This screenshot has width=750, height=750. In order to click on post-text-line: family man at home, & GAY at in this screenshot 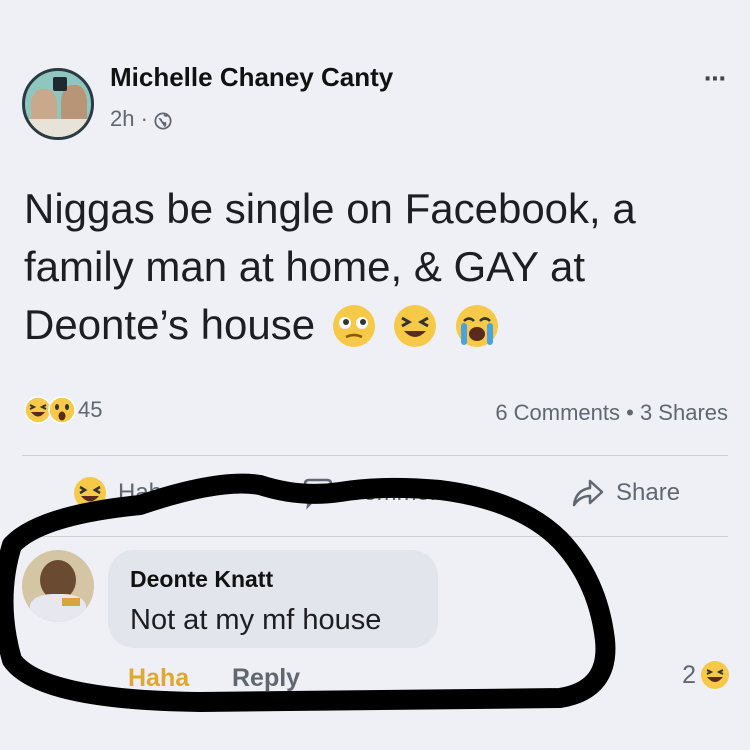, I will do `click(305, 266)`.